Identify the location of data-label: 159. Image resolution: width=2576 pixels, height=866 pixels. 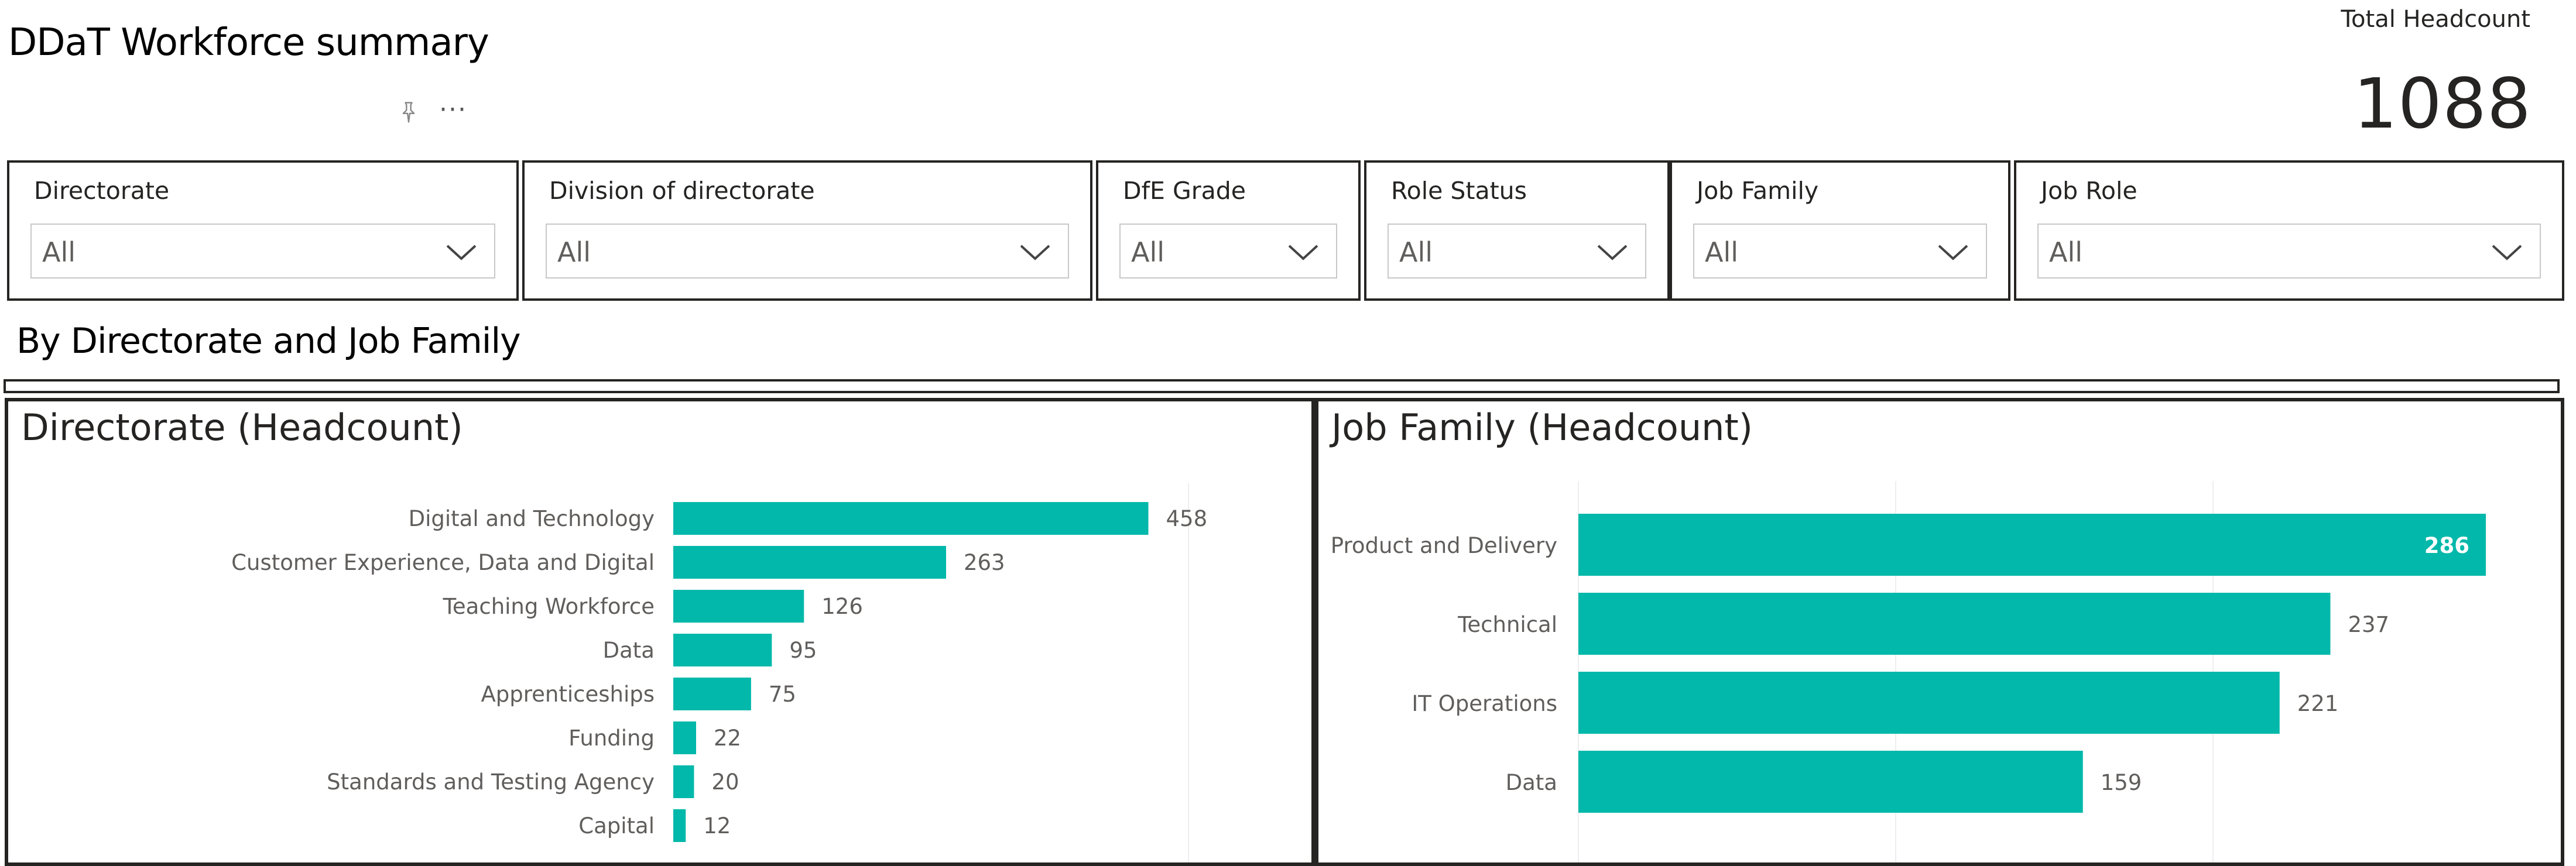
(2121, 782).